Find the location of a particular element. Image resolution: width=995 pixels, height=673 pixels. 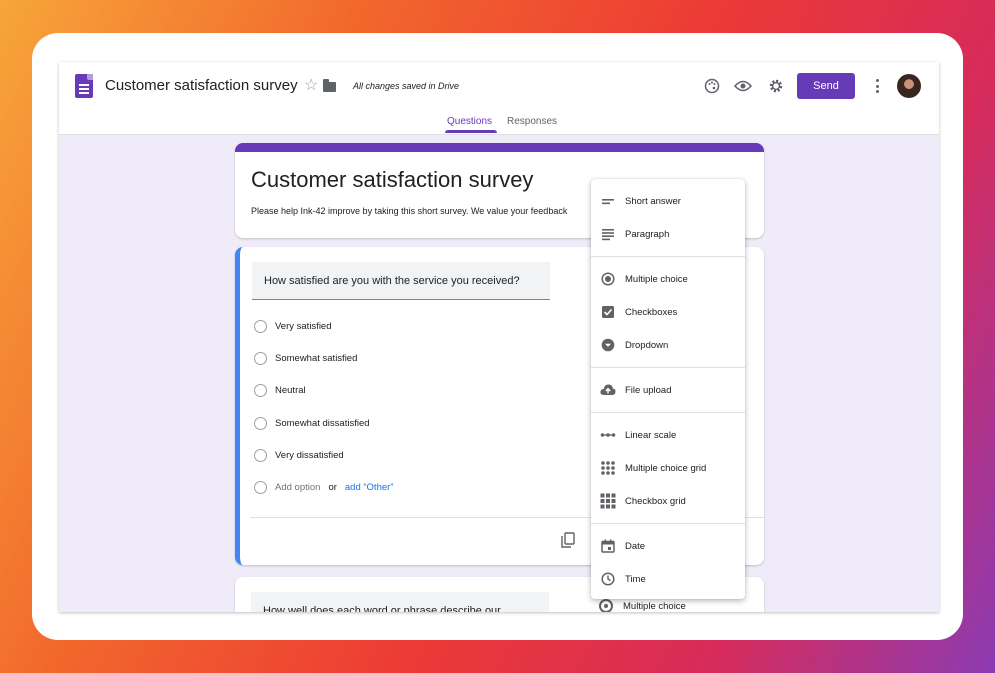

list-item: Very satisfied is located at coordinates (293, 326).